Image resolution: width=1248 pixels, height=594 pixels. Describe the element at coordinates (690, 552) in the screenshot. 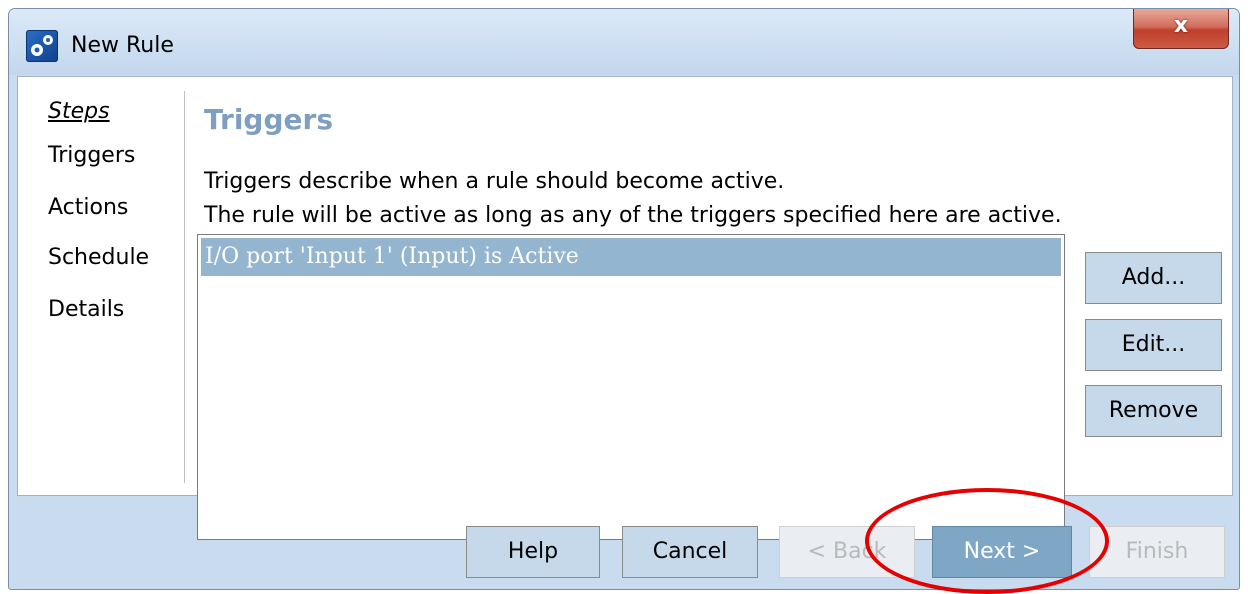

I see `cancel-button: Cancel` at that location.